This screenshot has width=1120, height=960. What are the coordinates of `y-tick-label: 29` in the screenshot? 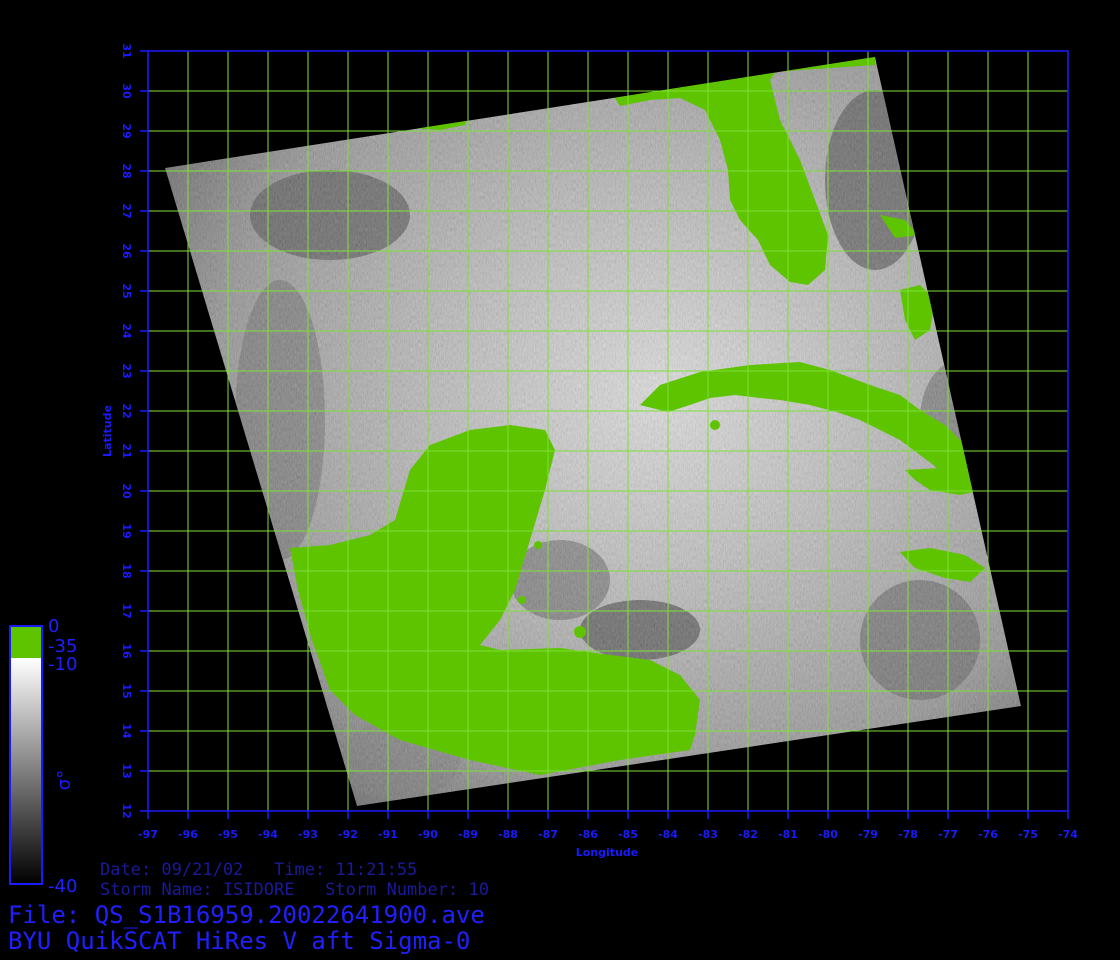 It's located at (126, 130).